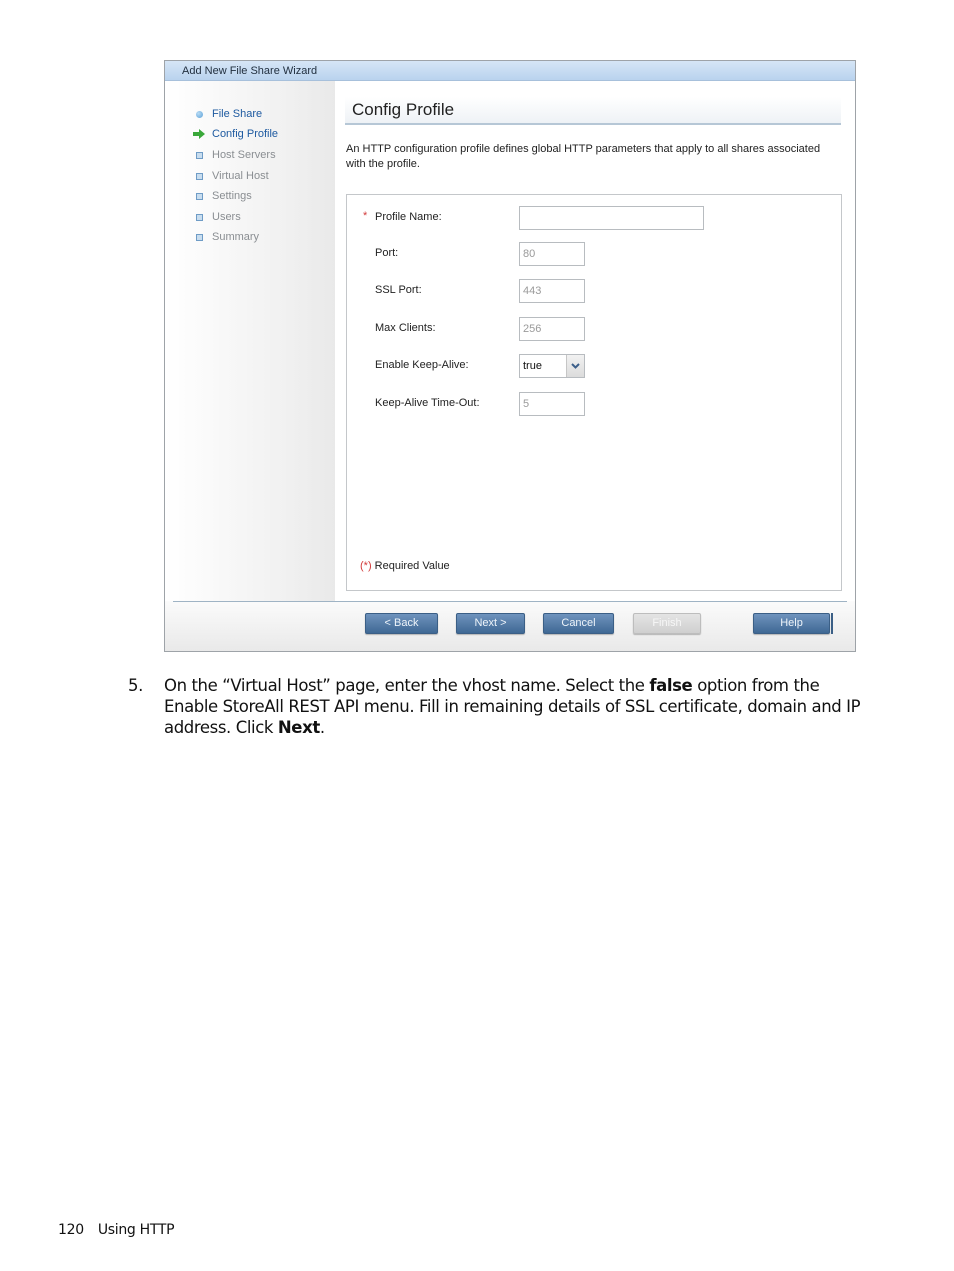  I want to click on page-title: Config Profile, so click(593, 111).